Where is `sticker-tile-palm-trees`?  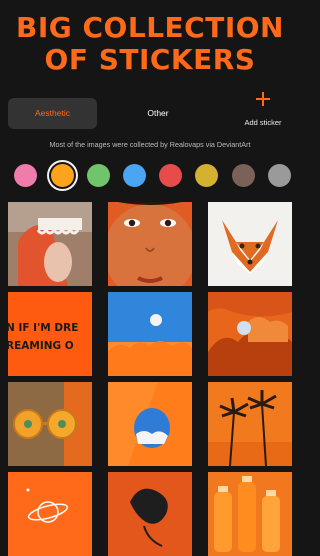
sticker-tile-palm-trees is located at coordinates (250, 424).